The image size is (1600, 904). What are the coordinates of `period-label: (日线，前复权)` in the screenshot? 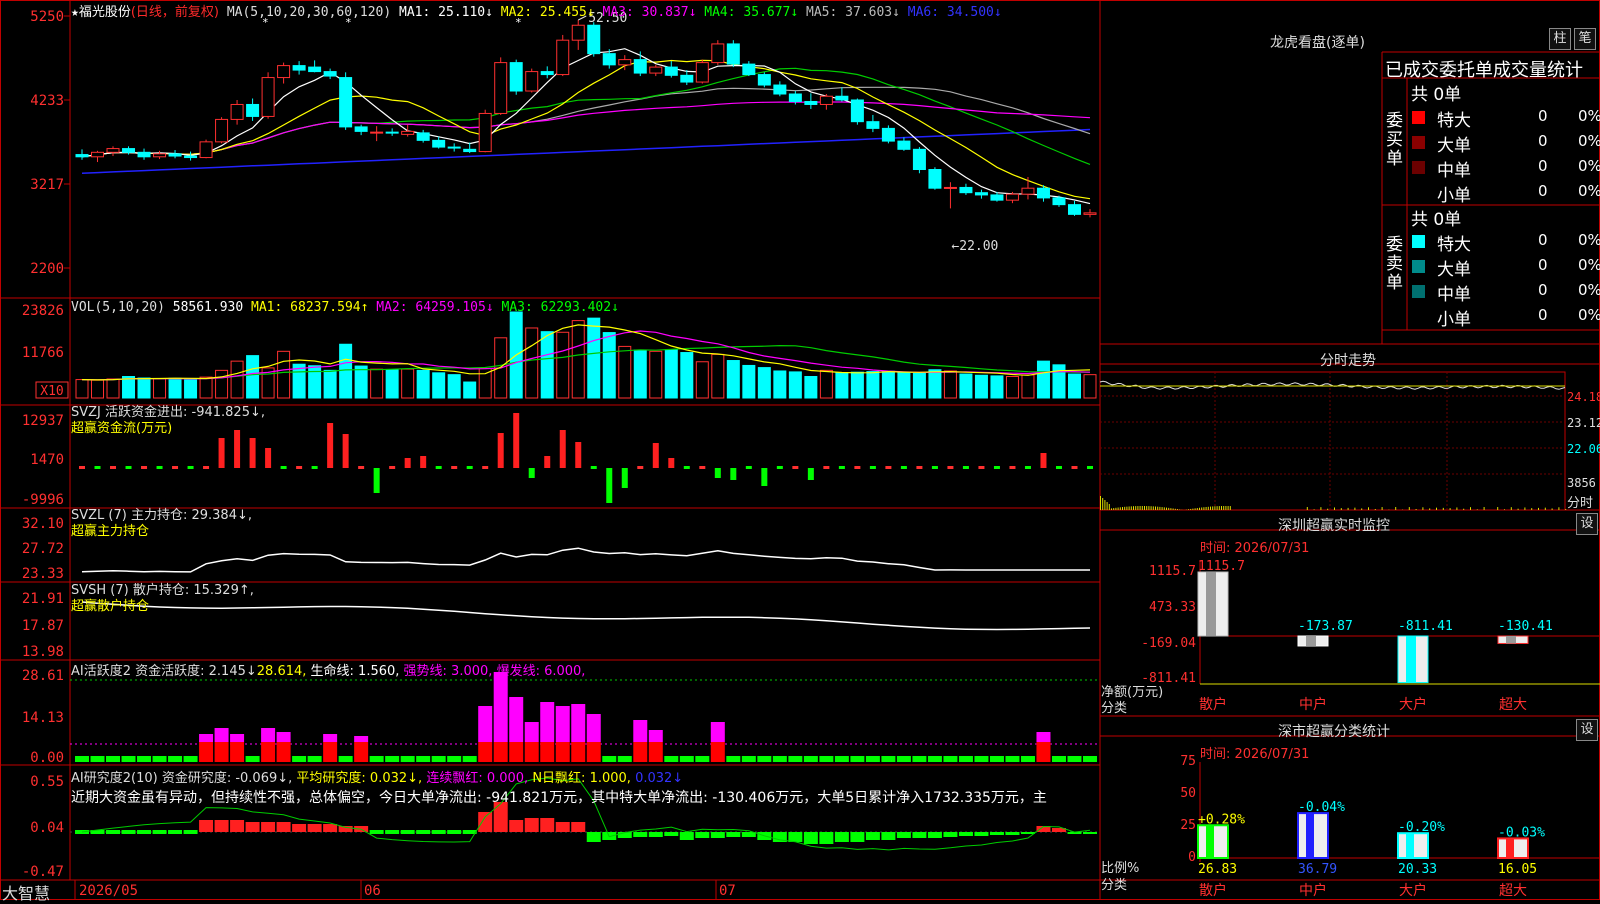 It's located at (175, 12).